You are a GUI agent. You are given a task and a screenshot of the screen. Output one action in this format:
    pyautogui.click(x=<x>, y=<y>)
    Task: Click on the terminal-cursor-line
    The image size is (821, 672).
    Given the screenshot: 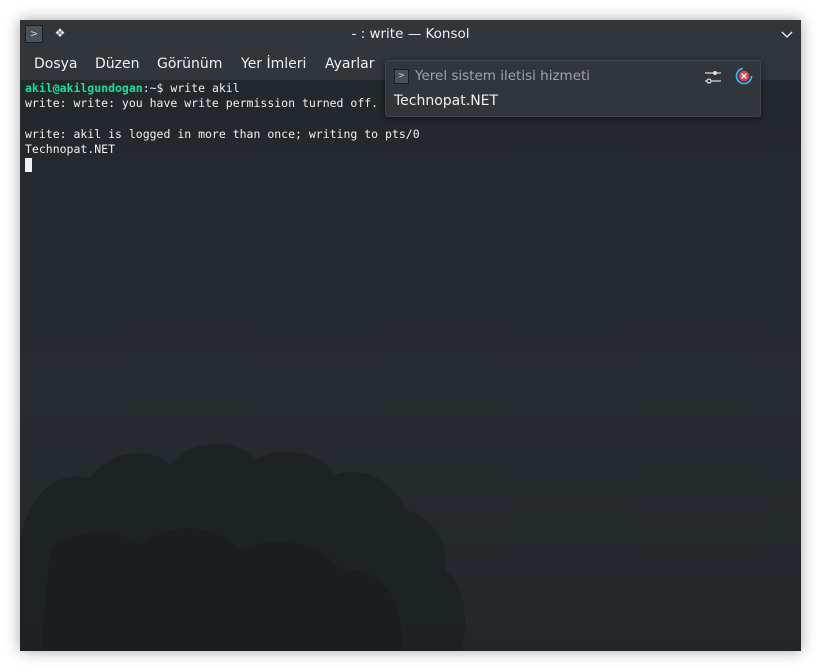 What is the action you would take?
    pyautogui.click(x=222, y=165)
    